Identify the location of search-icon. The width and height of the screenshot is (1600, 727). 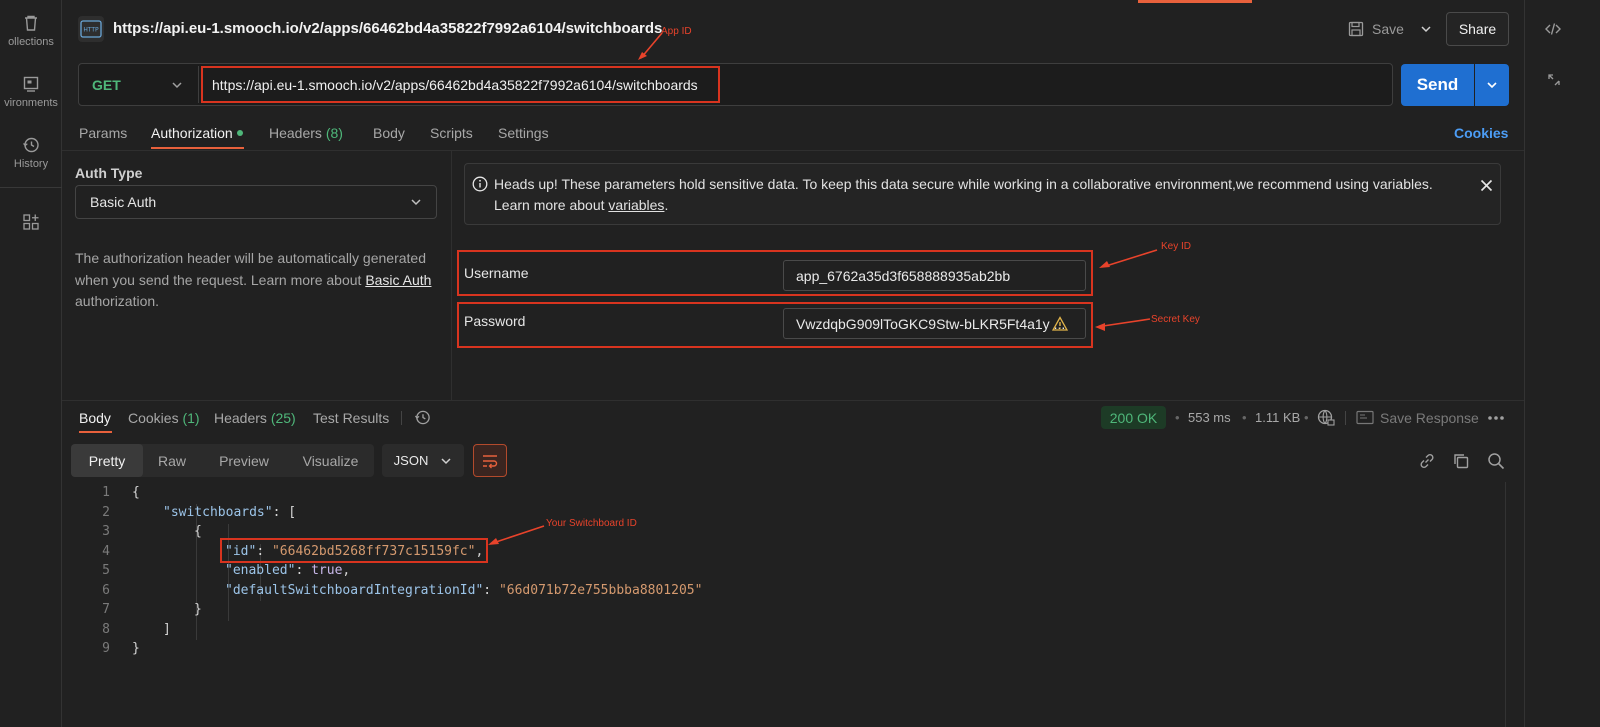
(1496, 461).